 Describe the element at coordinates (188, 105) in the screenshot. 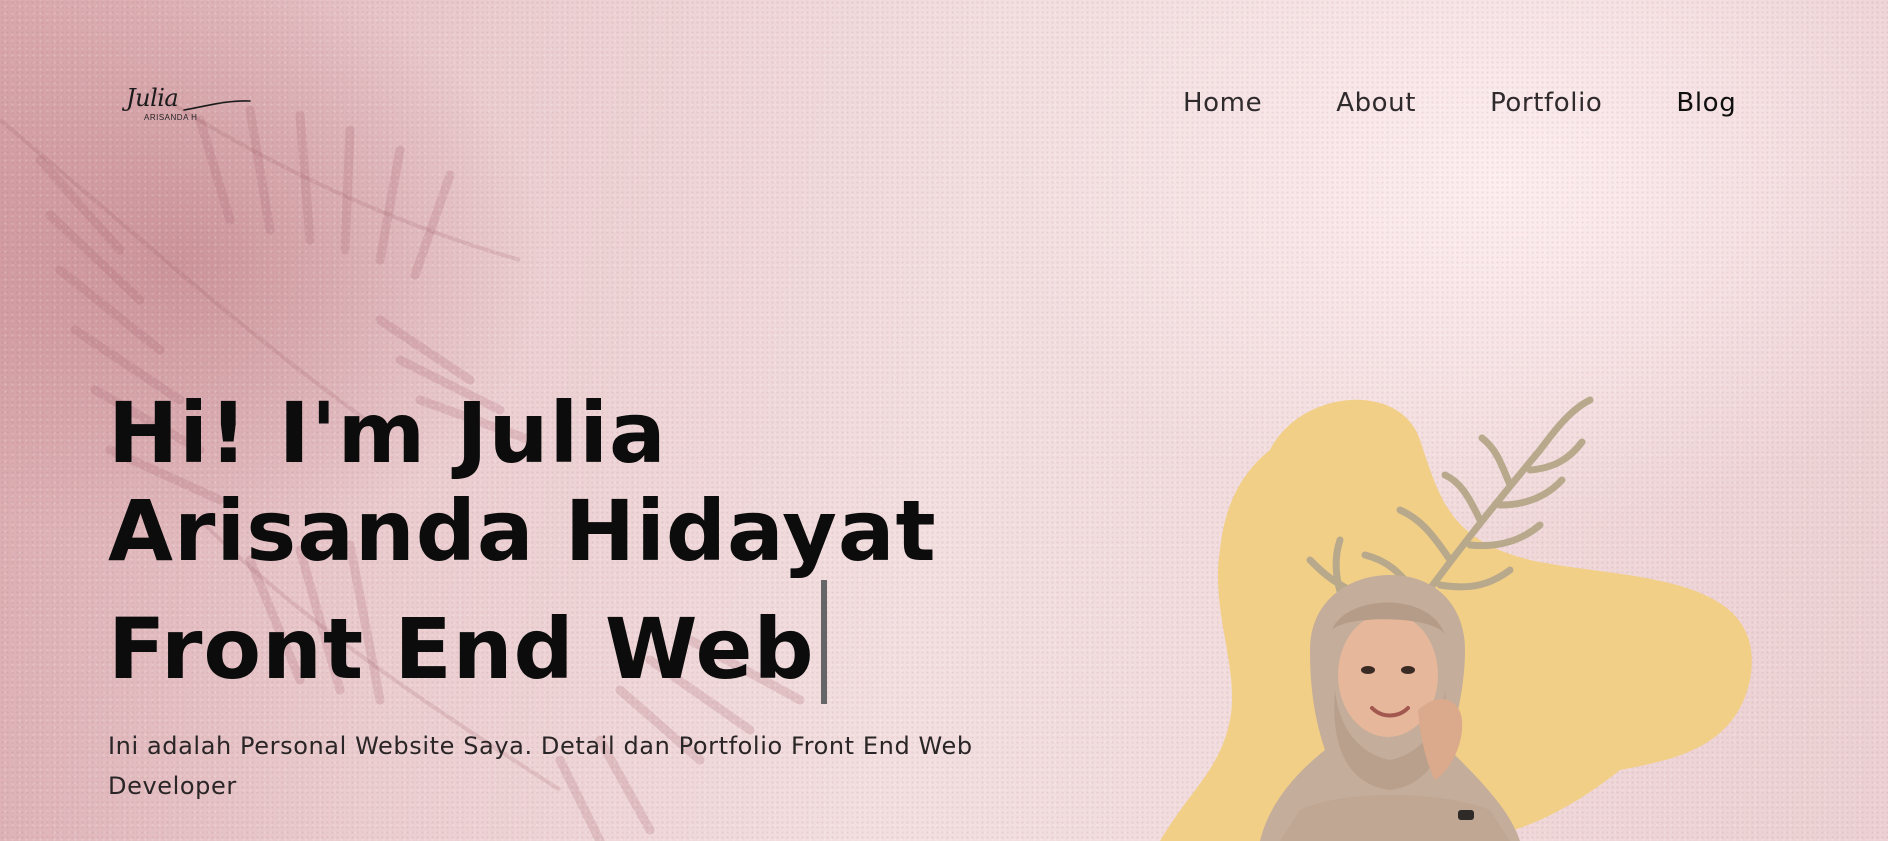

I see `logo: Julia ARISANDA H` at that location.